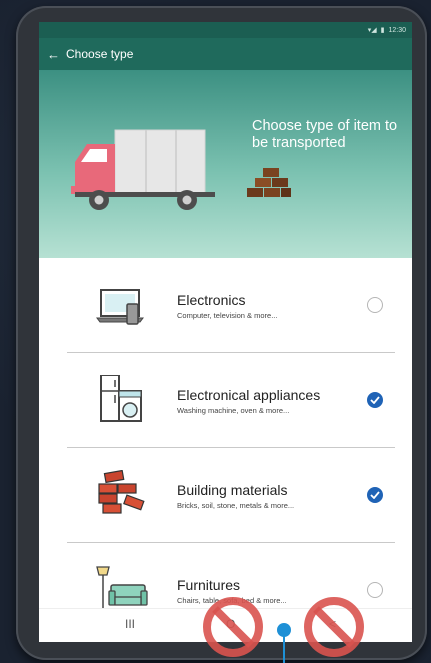  Describe the element at coordinates (121, 492) in the screenshot. I see `bricks-icon` at that location.